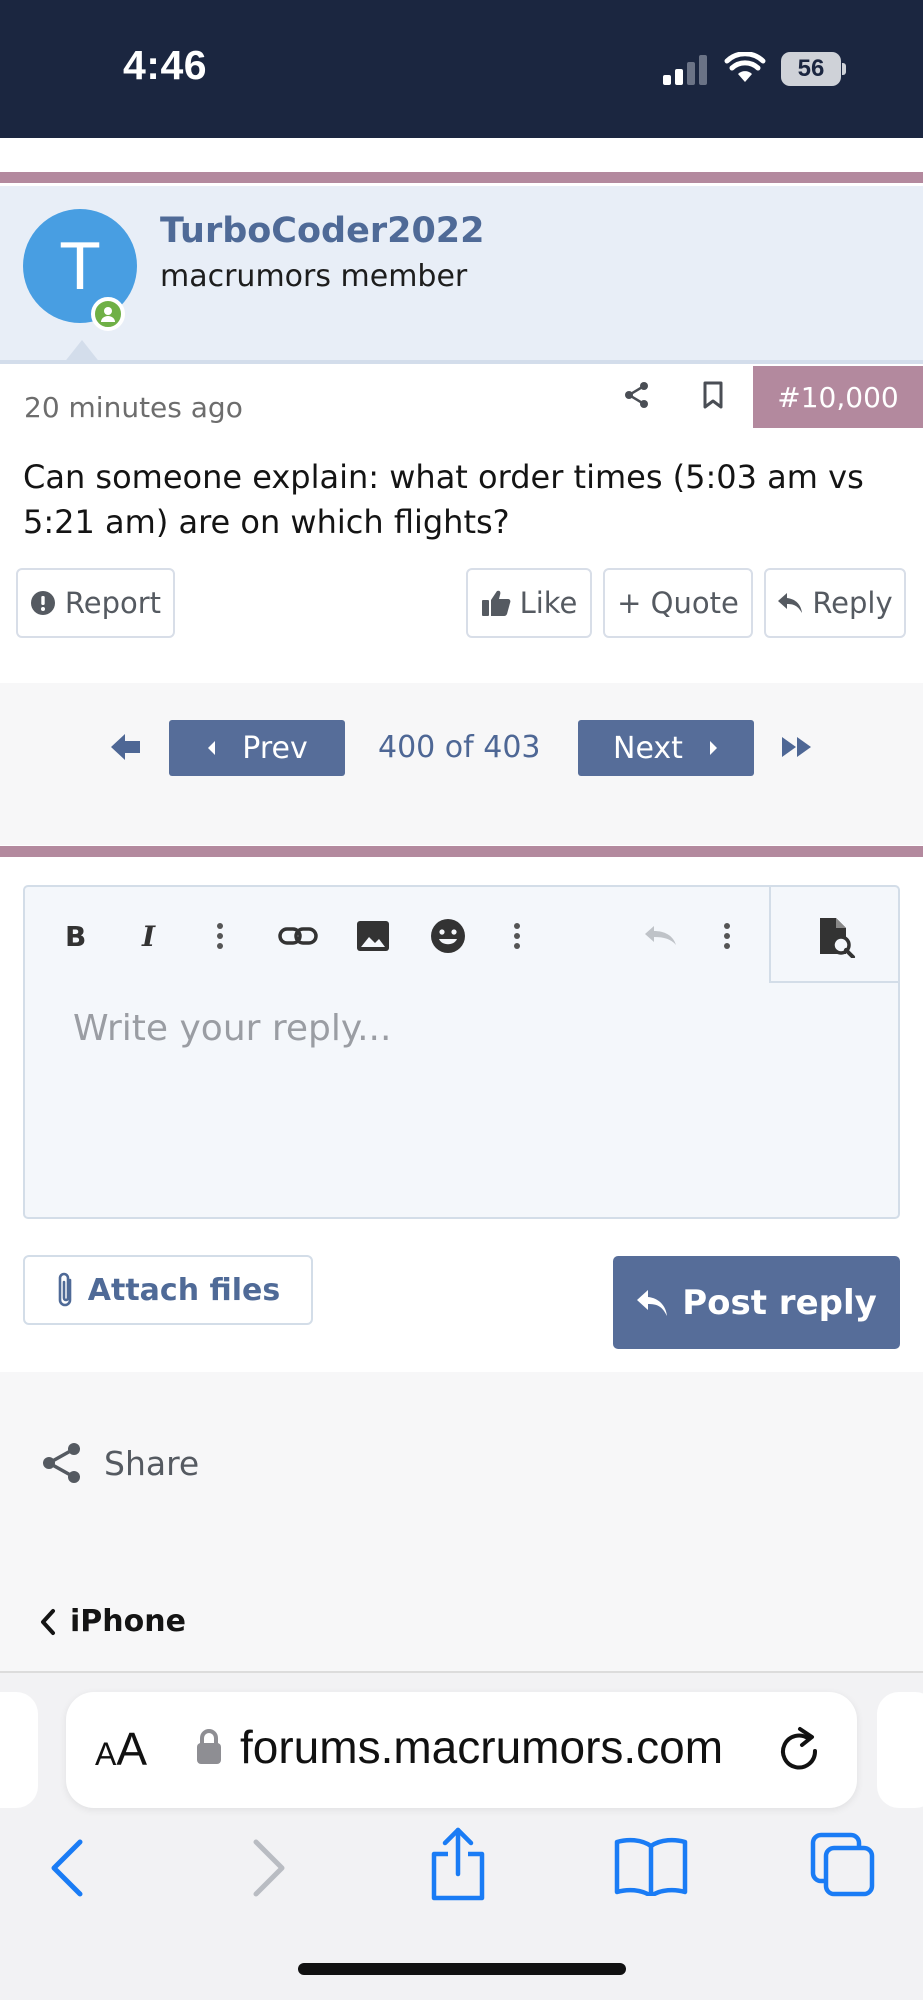 This screenshot has height=2000, width=923. What do you see at coordinates (462, 1969) in the screenshot?
I see `home-indicator` at bounding box center [462, 1969].